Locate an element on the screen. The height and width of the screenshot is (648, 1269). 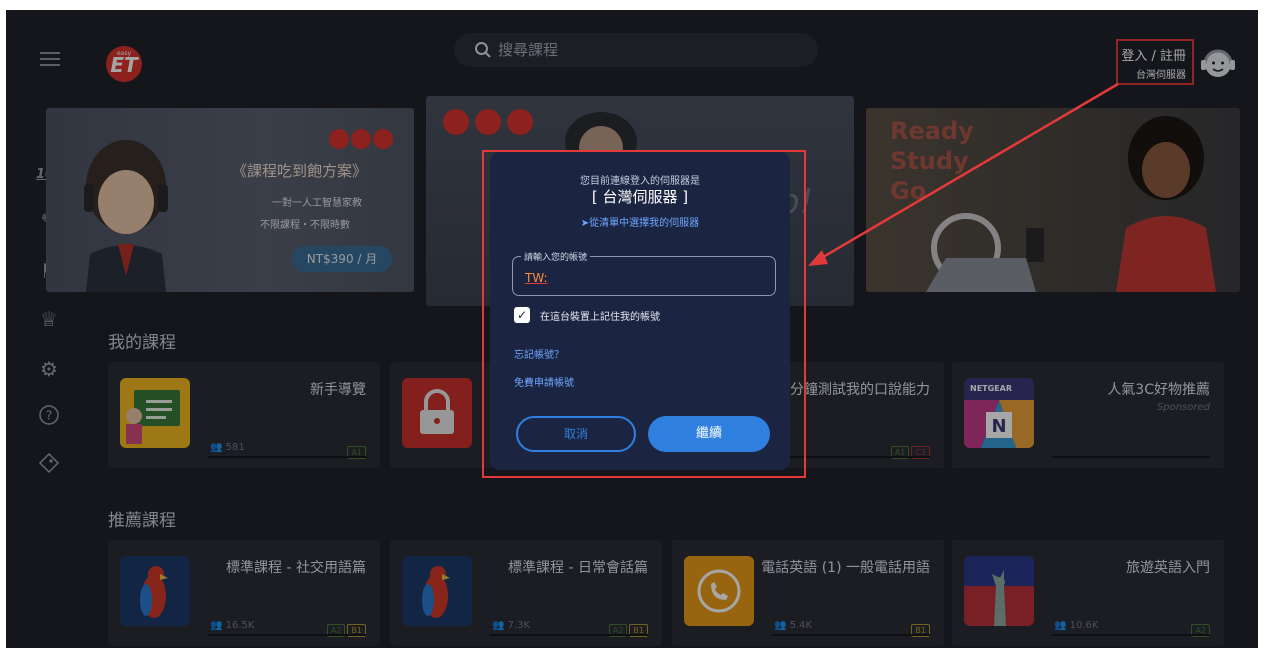
remember-checkbox: ✓ is located at coordinates (522, 315).